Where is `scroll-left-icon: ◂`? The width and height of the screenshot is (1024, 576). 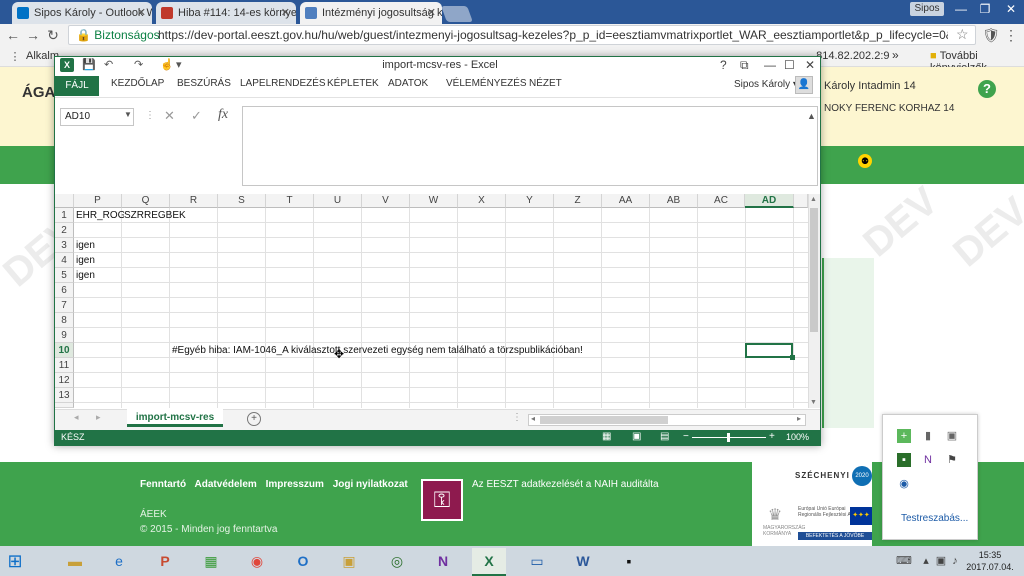 scroll-left-icon: ◂ is located at coordinates (533, 418).